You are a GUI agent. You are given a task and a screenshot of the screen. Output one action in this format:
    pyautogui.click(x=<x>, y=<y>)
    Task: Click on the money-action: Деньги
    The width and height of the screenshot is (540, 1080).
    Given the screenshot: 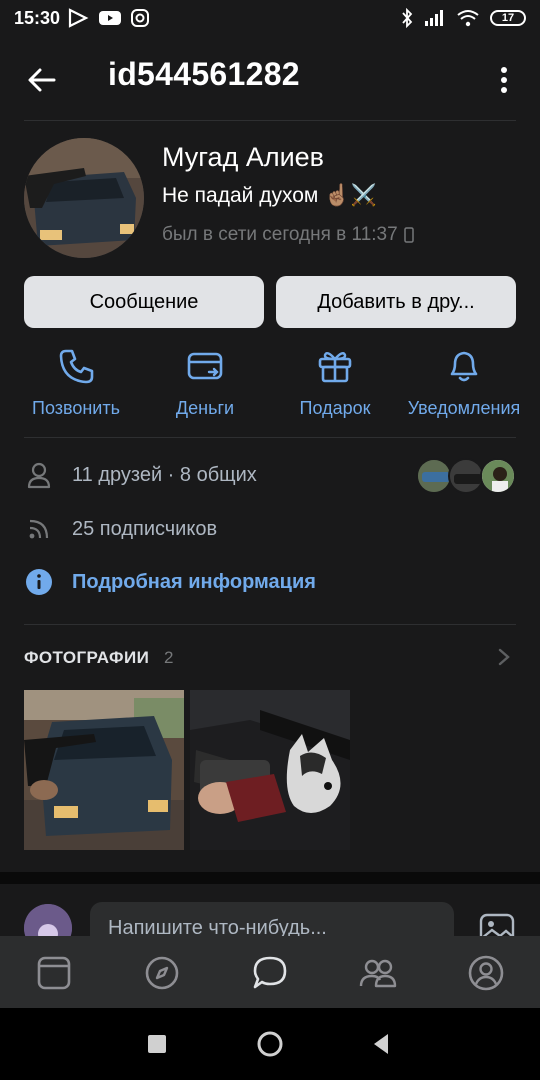 What is the action you would take?
    pyautogui.click(x=205, y=382)
    